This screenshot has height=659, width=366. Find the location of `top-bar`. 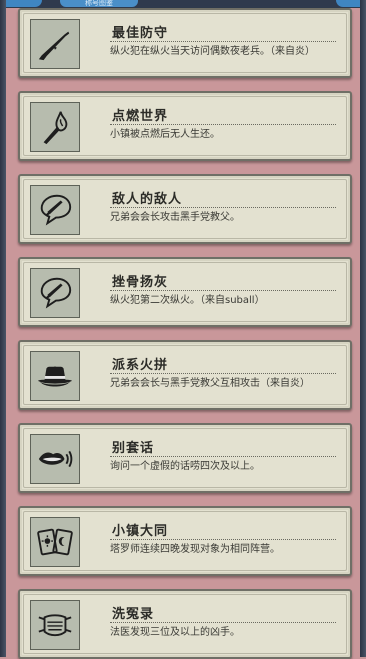

top-bar is located at coordinates (183, 4).